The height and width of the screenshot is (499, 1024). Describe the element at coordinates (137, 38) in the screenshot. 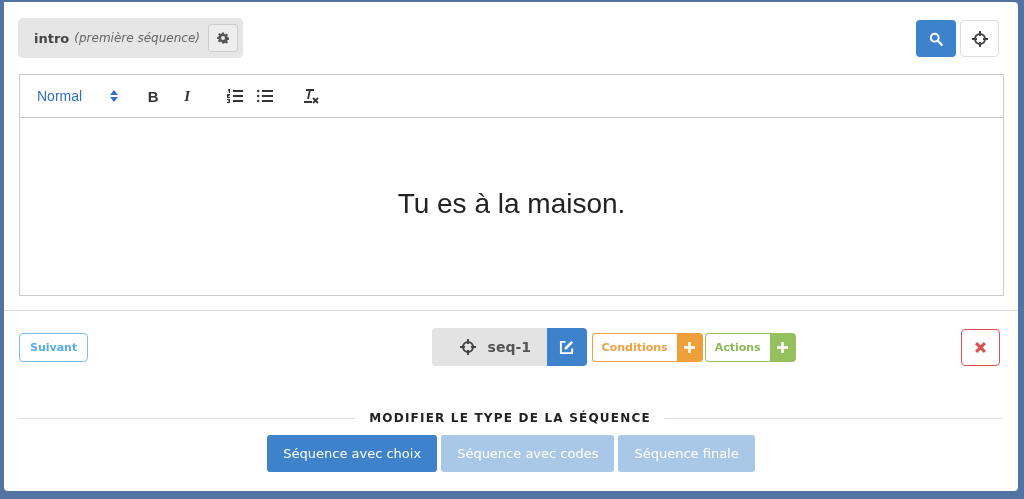

I see `sequence-note: (première séquence)` at that location.